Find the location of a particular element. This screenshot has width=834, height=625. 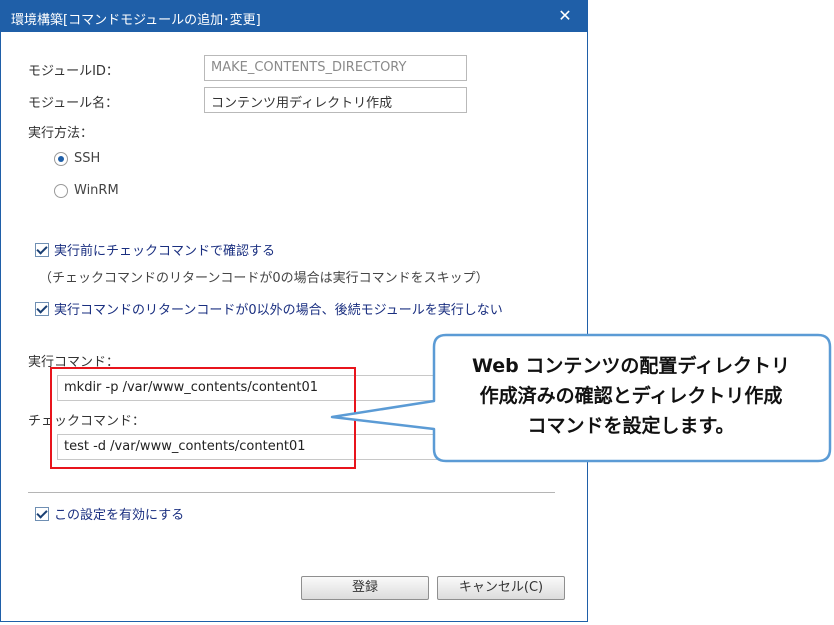

radio-winrm-indicator is located at coordinates (61, 190).